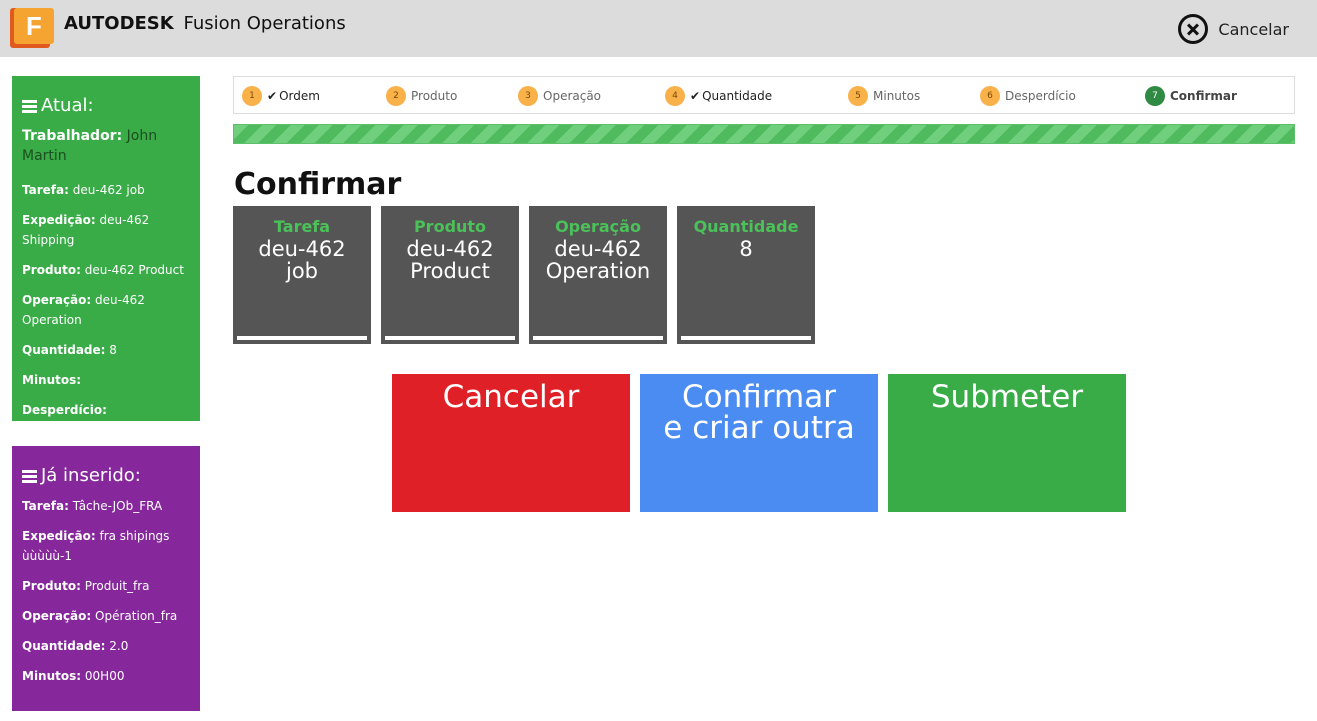 This screenshot has height=721, width=1317. What do you see at coordinates (1253, 29) in the screenshot?
I see `header-cancel-label: Cancelar` at bounding box center [1253, 29].